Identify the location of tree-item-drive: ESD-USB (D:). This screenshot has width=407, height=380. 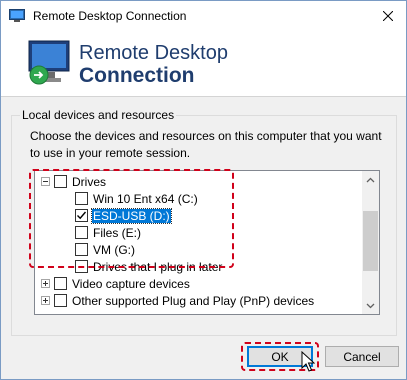
(123, 215).